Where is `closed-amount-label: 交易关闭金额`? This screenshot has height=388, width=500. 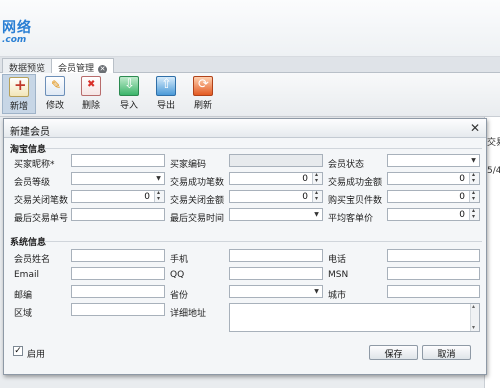
closed-amount-label: 交易关闭金额 is located at coordinates (197, 201).